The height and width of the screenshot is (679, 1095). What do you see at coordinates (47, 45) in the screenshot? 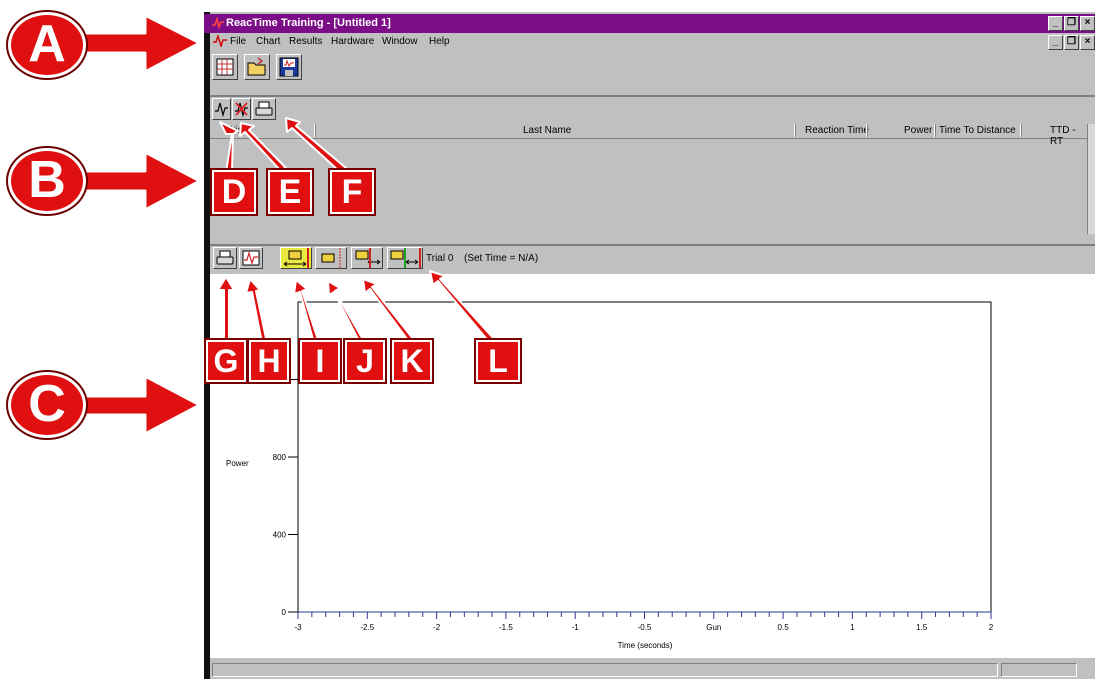
I see `annotation-label-a: A` at bounding box center [47, 45].